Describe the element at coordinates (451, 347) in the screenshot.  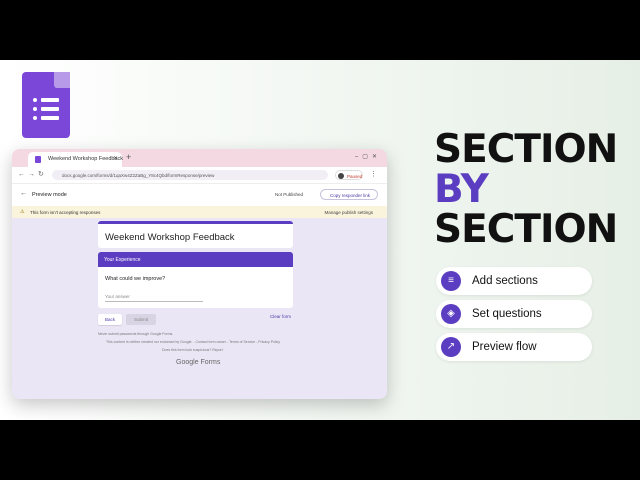
I see `trend-icon: ↗` at that location.